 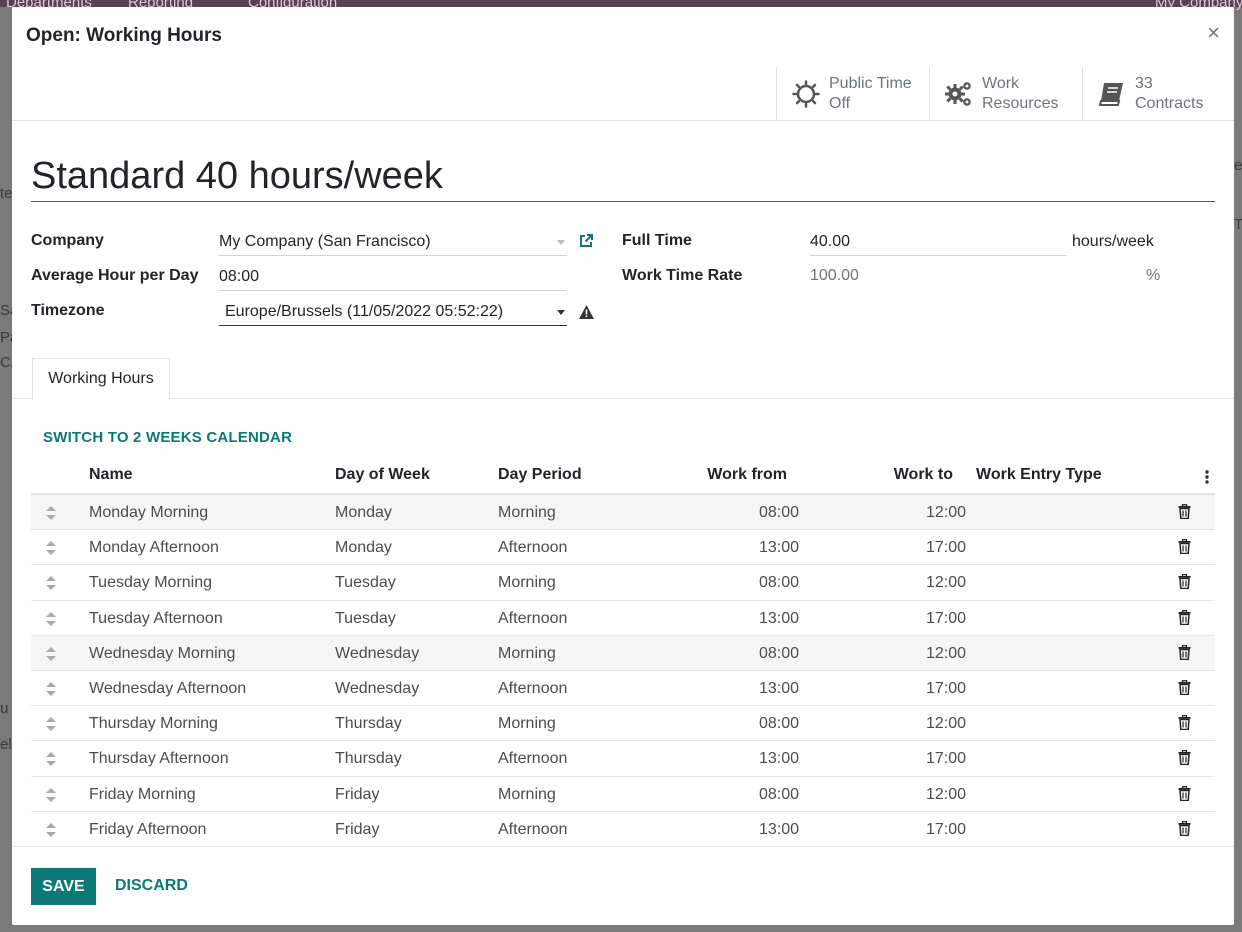 What do you see at coordinates (153, 724) in the screenshot?
I see `row-name: Thursday Morning` at bounding box center [153, 724].